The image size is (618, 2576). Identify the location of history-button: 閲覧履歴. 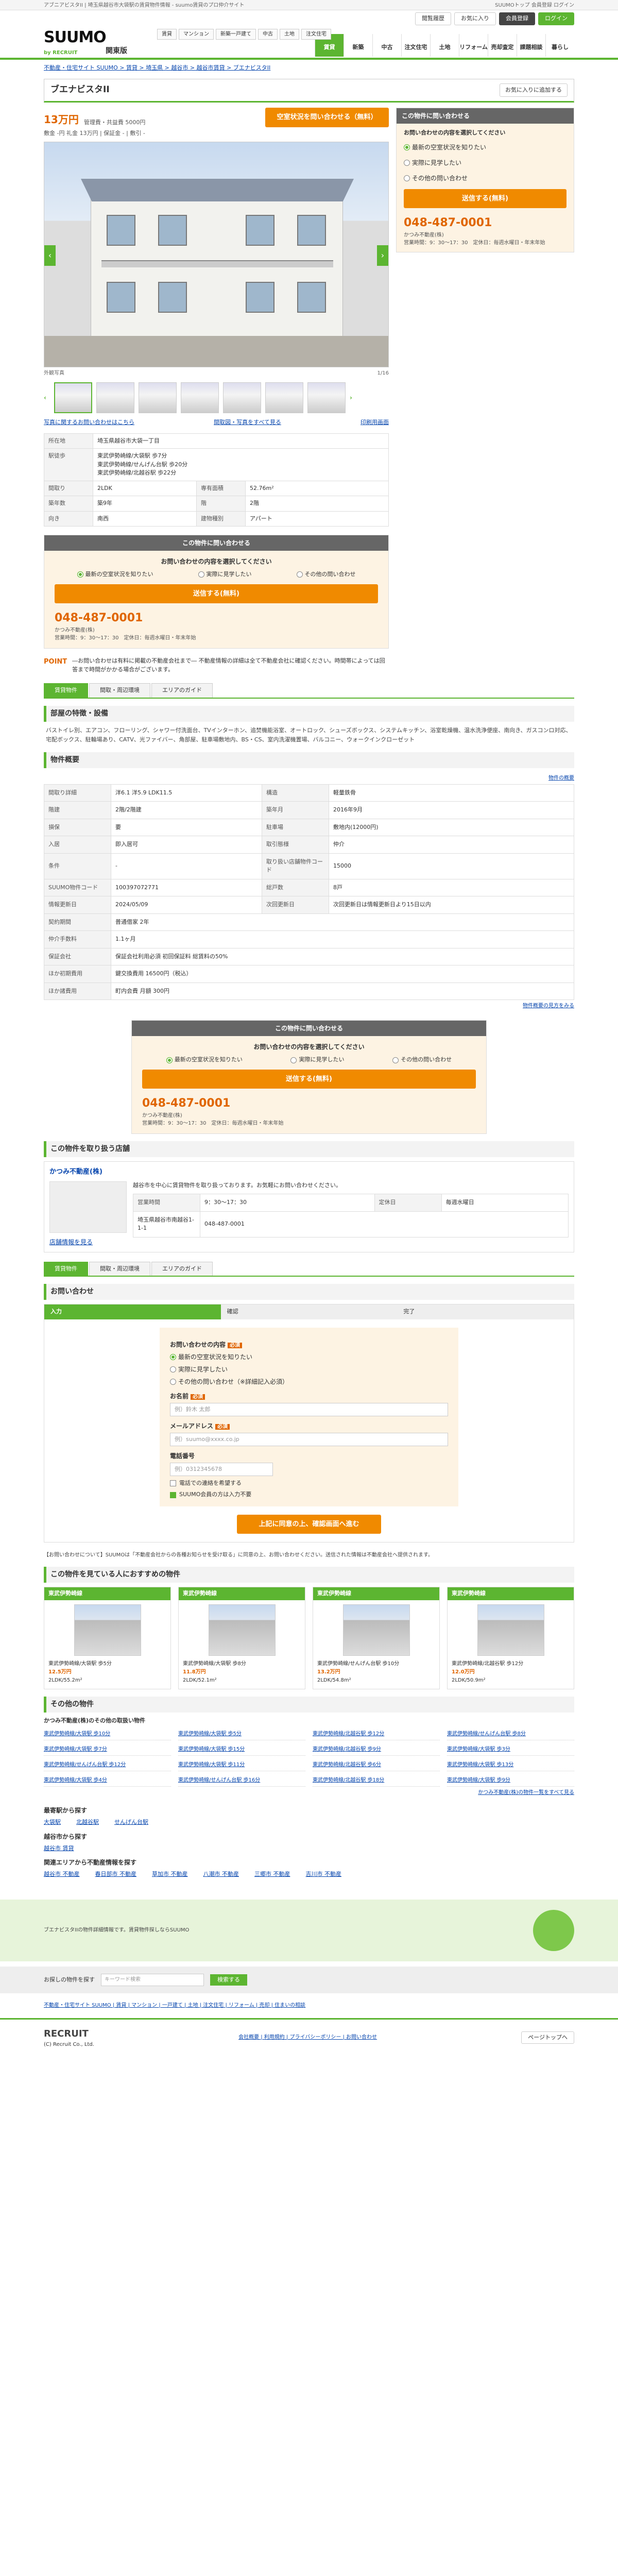
(433, 18).